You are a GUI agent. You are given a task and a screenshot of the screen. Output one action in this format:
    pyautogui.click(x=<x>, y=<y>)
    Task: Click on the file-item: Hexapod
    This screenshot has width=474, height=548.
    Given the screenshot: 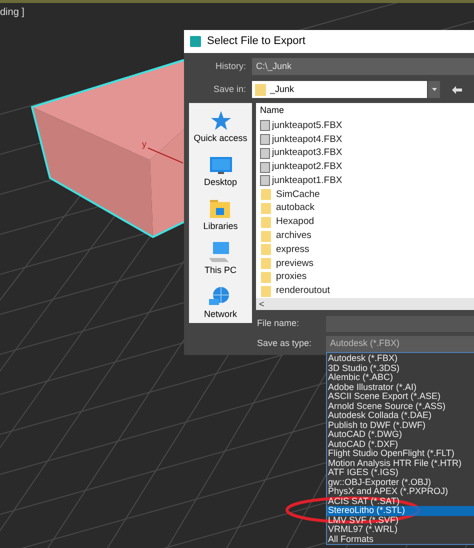 What is the action you would take?
    pyautogui.click(x=295, y=222)
    